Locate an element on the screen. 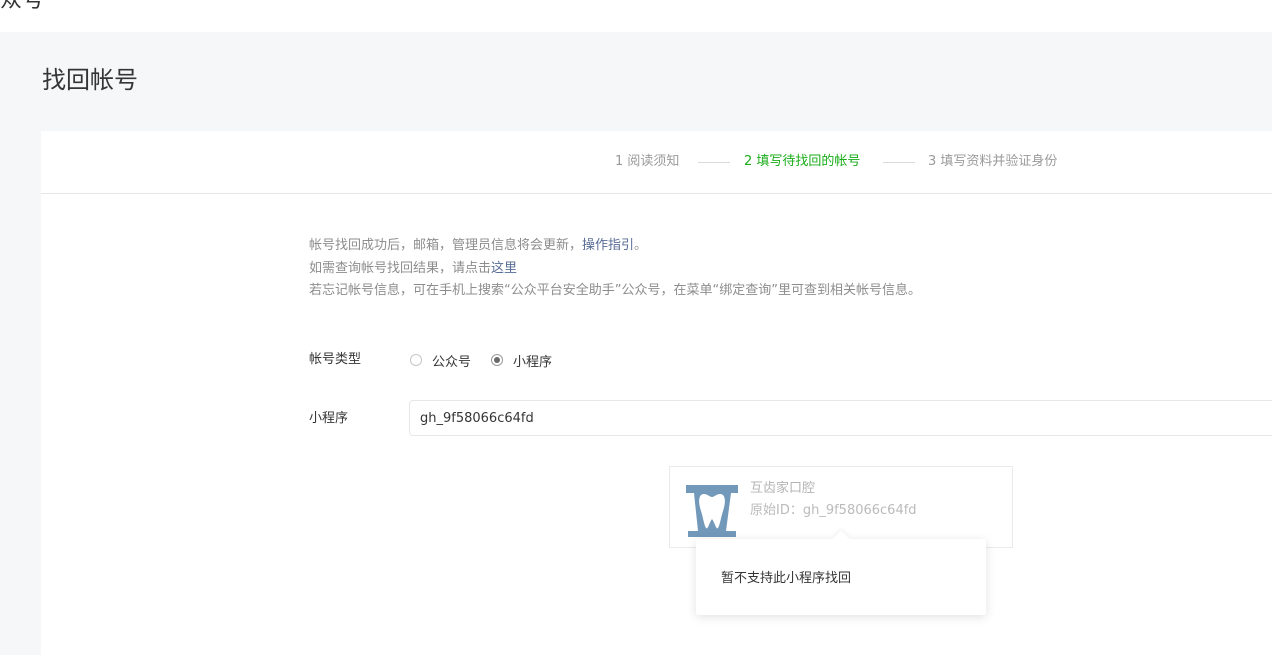  radio-checked-icon is located at coordinates (497, 360).